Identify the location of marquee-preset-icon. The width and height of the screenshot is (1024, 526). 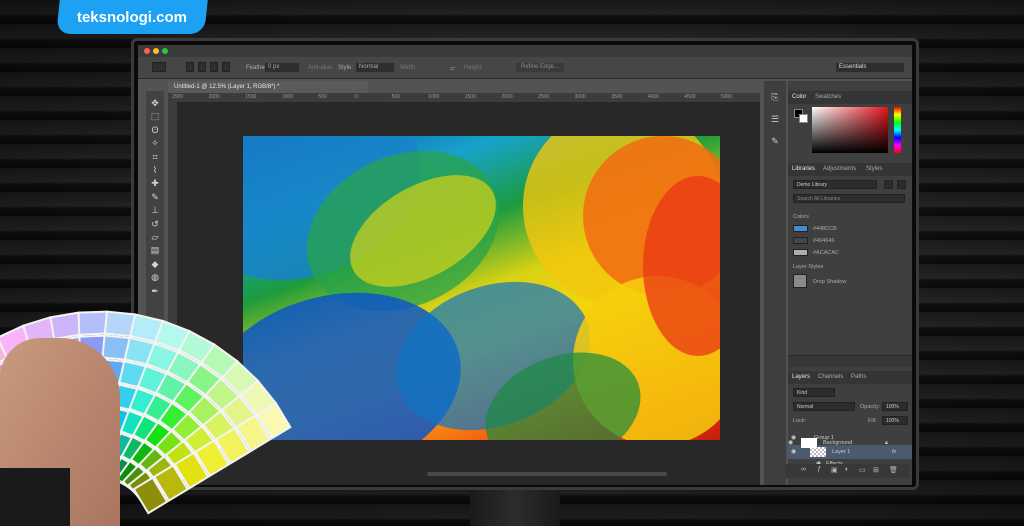
(159, 67).